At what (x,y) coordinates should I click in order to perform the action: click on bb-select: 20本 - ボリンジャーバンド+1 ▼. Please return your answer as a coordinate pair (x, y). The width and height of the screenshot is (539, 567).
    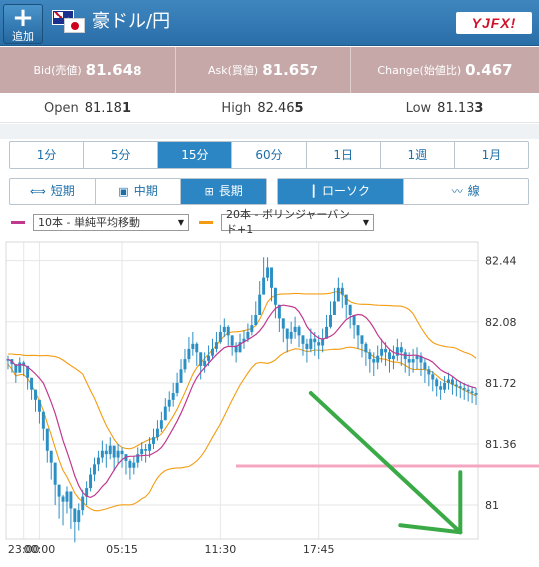
    Looking at the image, I should click on (297, 222).